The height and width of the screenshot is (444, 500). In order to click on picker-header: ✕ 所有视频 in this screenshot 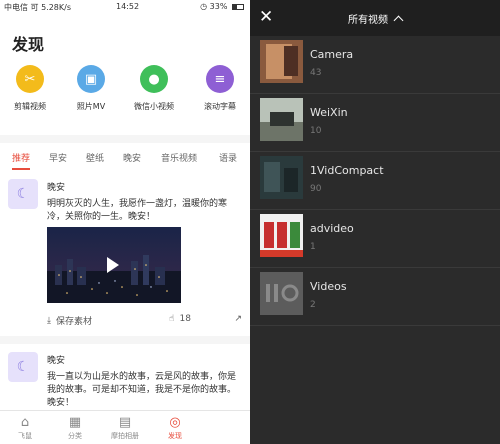, I will do `click(375, 18)`.